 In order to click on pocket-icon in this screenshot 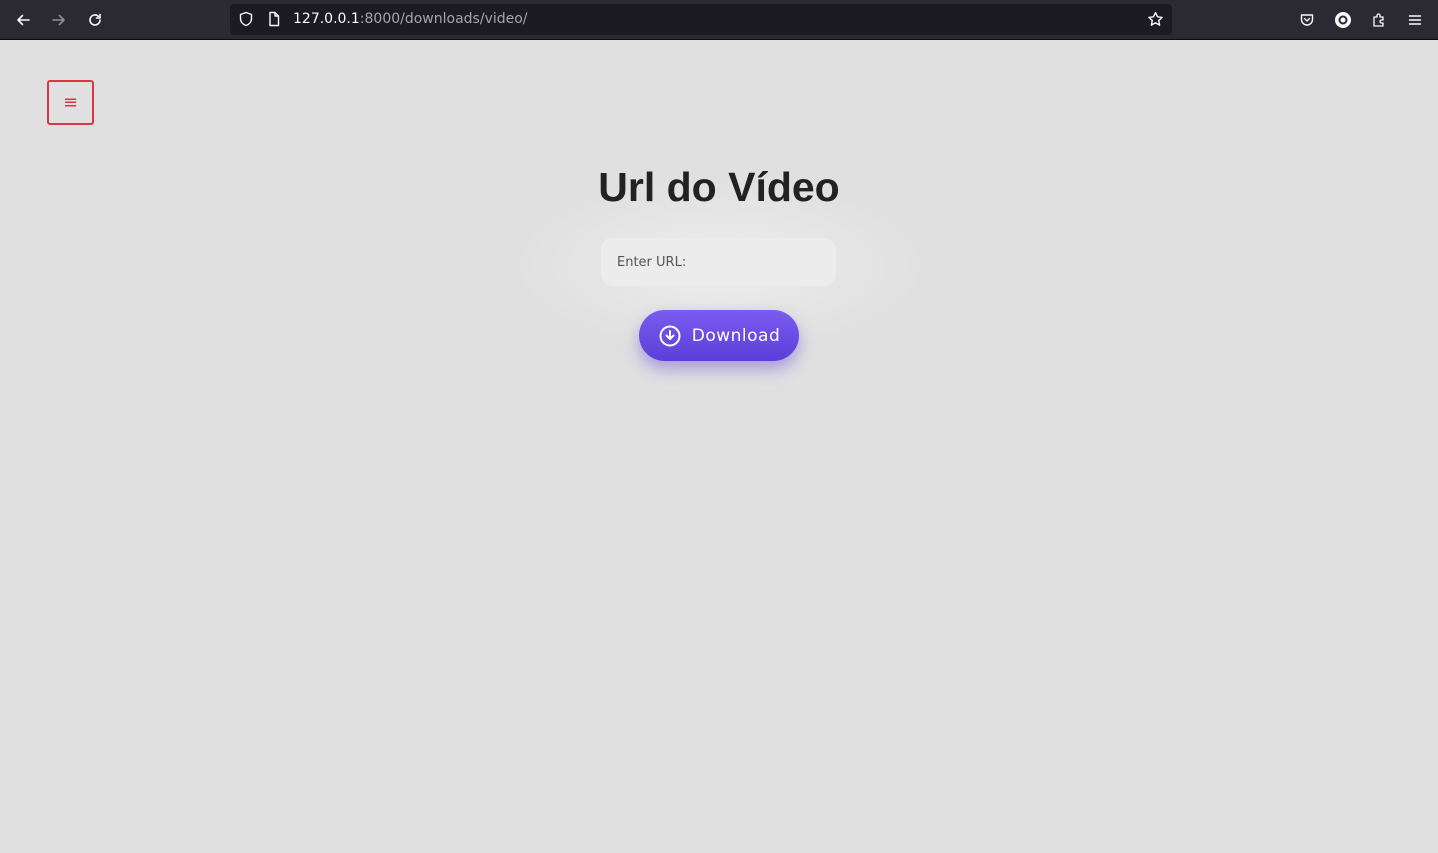, I will do `click(1307, 20)`.